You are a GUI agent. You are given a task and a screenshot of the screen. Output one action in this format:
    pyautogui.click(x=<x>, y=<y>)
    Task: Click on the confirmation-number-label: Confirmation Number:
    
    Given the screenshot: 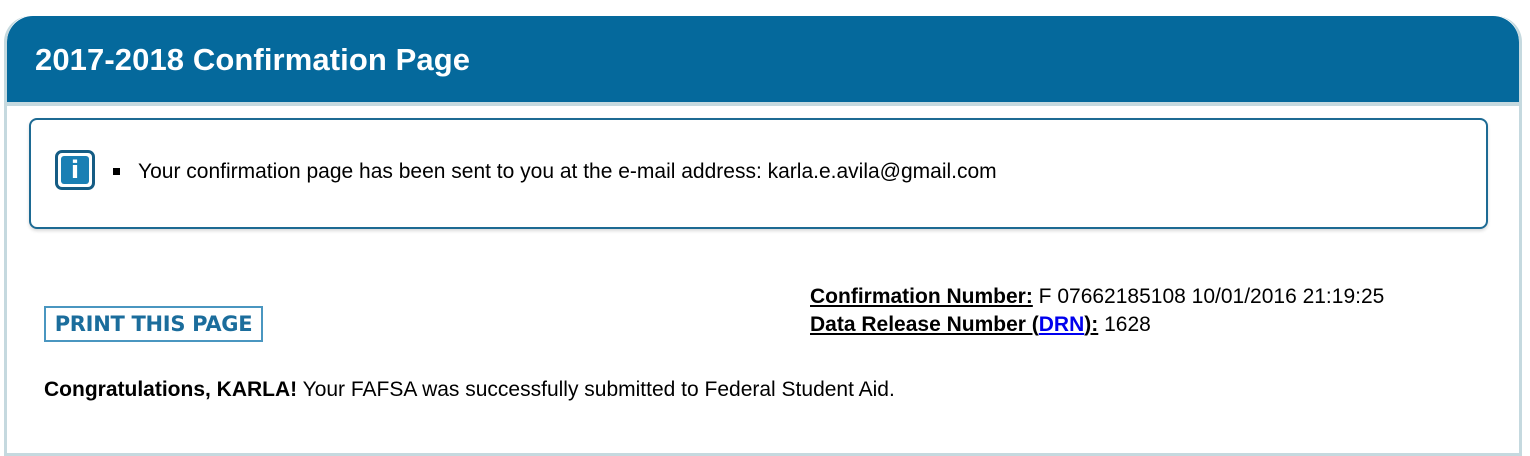 What is the action you would take?
    pyautogui.click(x=921, y=296)
    